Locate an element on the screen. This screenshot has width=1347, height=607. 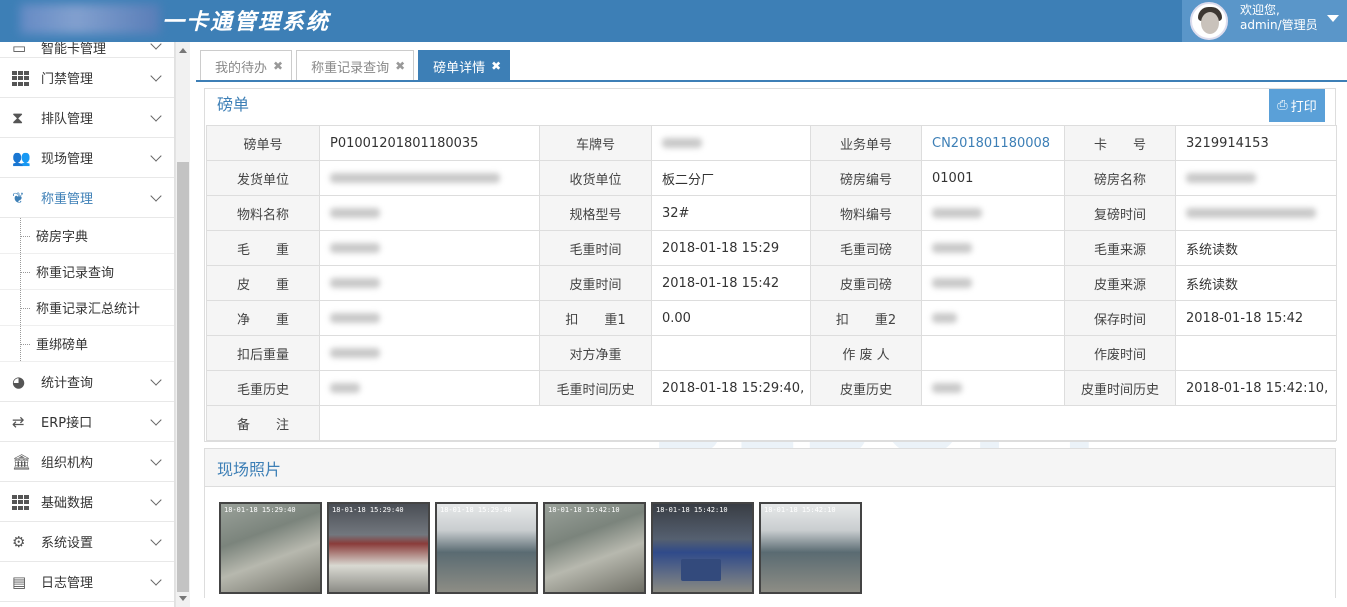
sidebar-item-basic-data: 基础数据 is located at coordinates (87, 502).